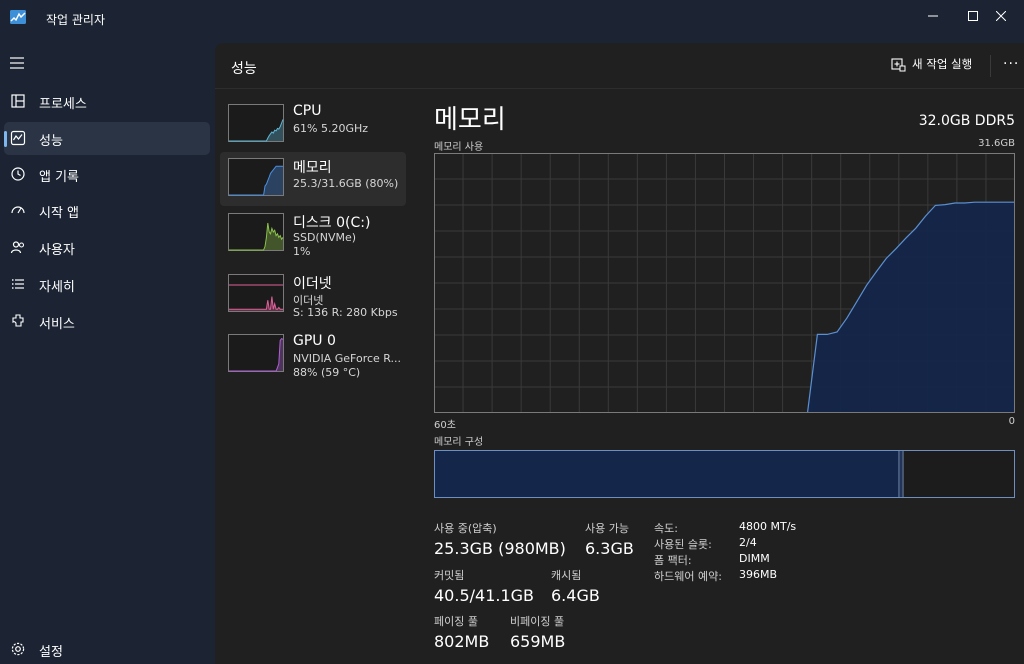 Image resolution: width=1024 pixels, height=664 pixels. I want to click on sidebar-item-label: 자세히, so click(57, 287).